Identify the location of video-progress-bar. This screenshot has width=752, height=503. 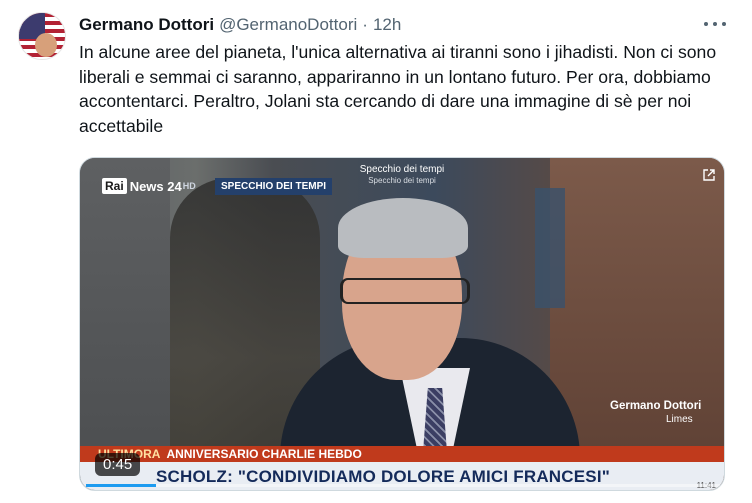
(403, 485).